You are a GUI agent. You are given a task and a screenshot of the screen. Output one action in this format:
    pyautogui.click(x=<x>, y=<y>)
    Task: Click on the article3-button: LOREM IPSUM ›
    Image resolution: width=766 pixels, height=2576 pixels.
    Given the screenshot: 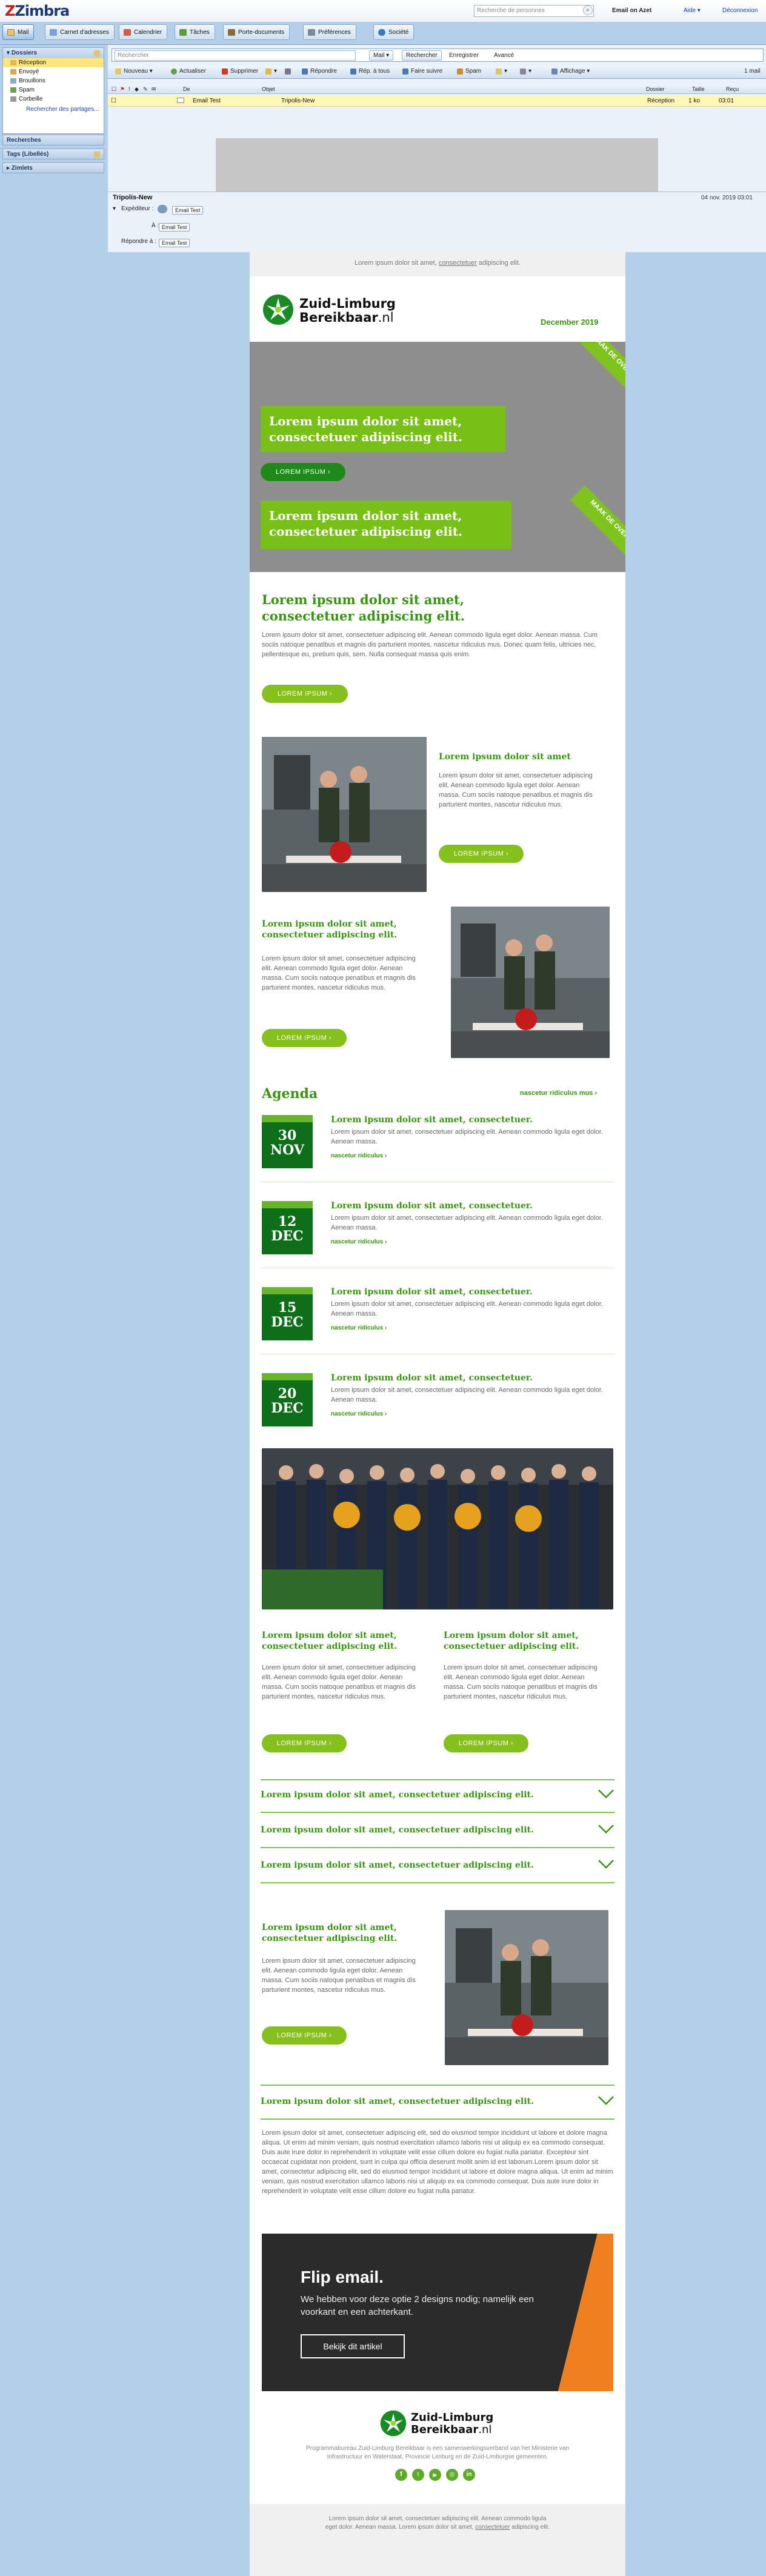 What is the action you would take?
    pyautogui.click(x=304, y=2035)
    